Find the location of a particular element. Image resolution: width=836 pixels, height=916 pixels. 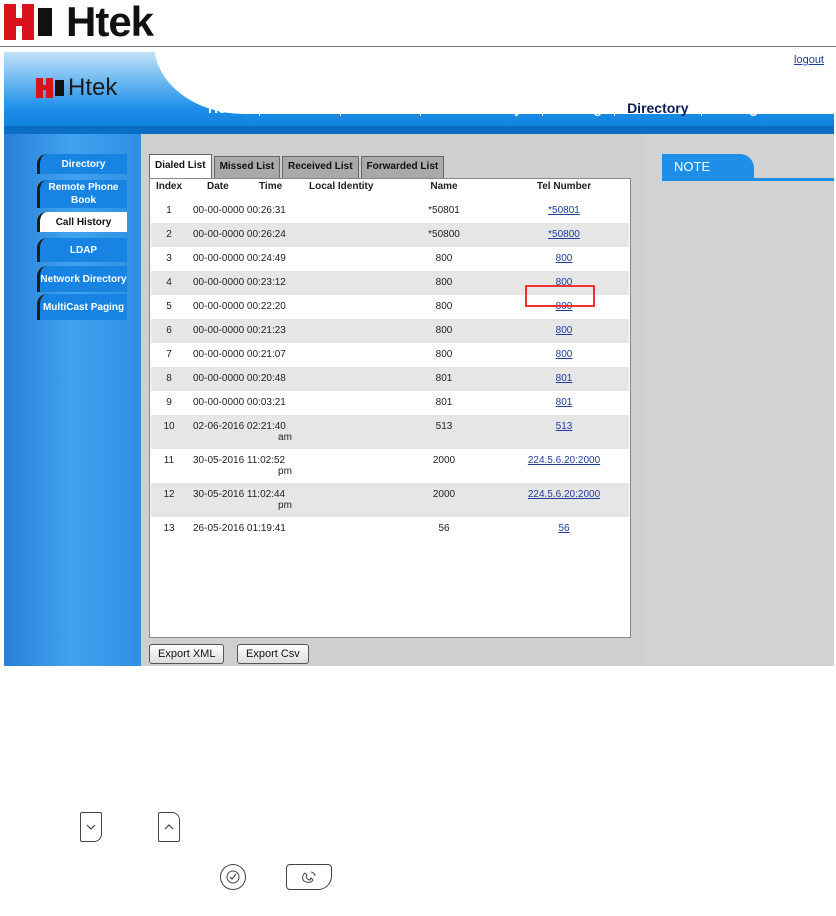

table-row: 13 26-05-2016 01:19:41 56 56 is located at coordinates (390, 529).